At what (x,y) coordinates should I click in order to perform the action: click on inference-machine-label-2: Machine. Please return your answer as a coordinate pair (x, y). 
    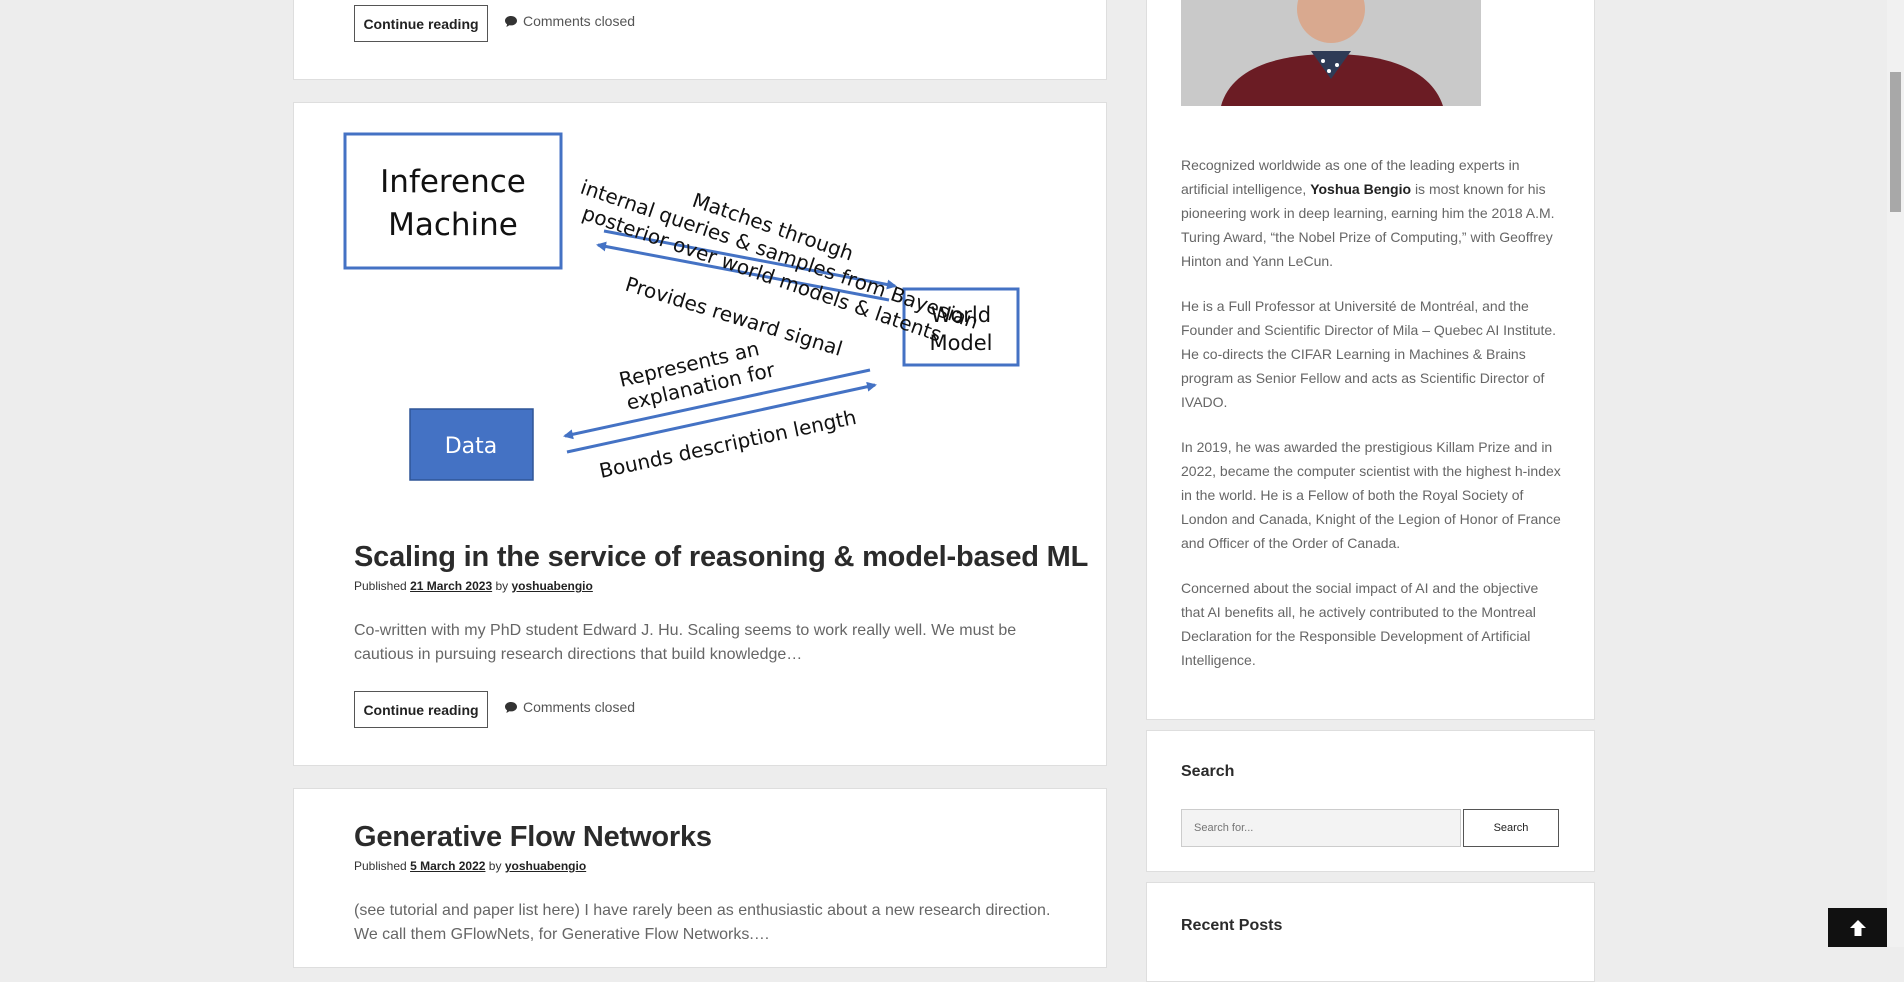
    Looking at the image, I should click on (453, 225).